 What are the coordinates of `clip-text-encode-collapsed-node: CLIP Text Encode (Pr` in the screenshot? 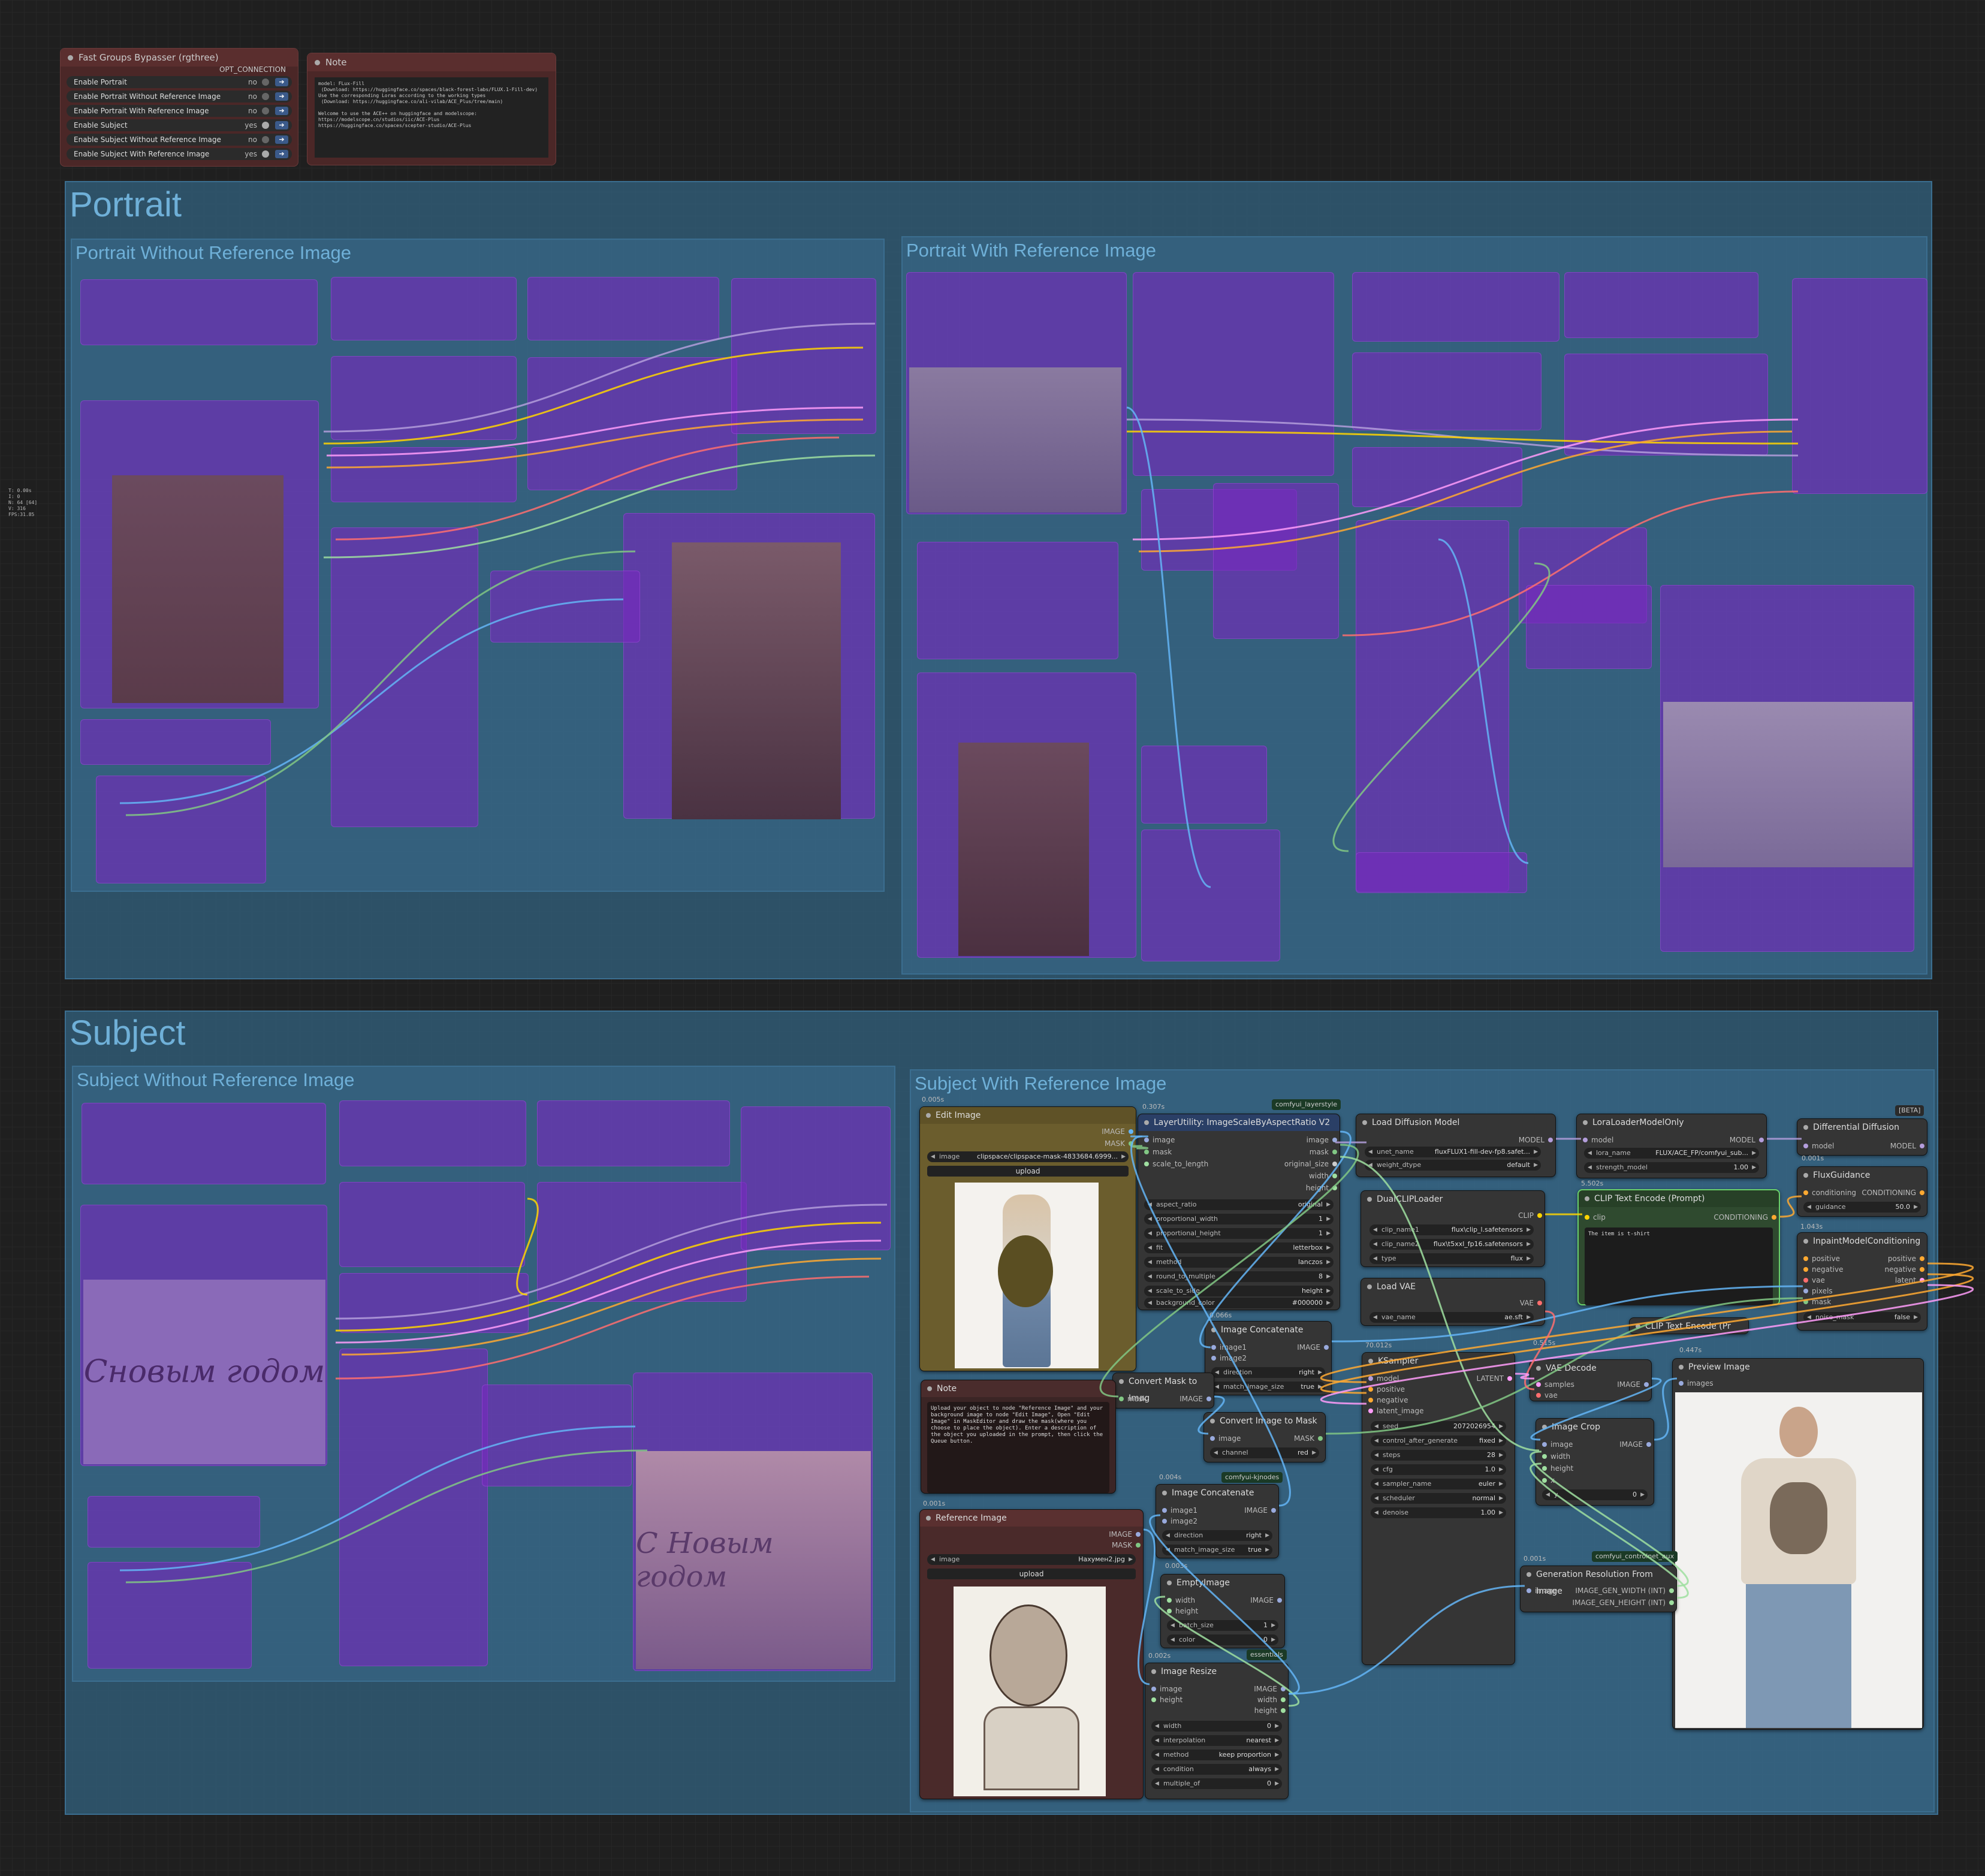 It's located at (1689, 1326).